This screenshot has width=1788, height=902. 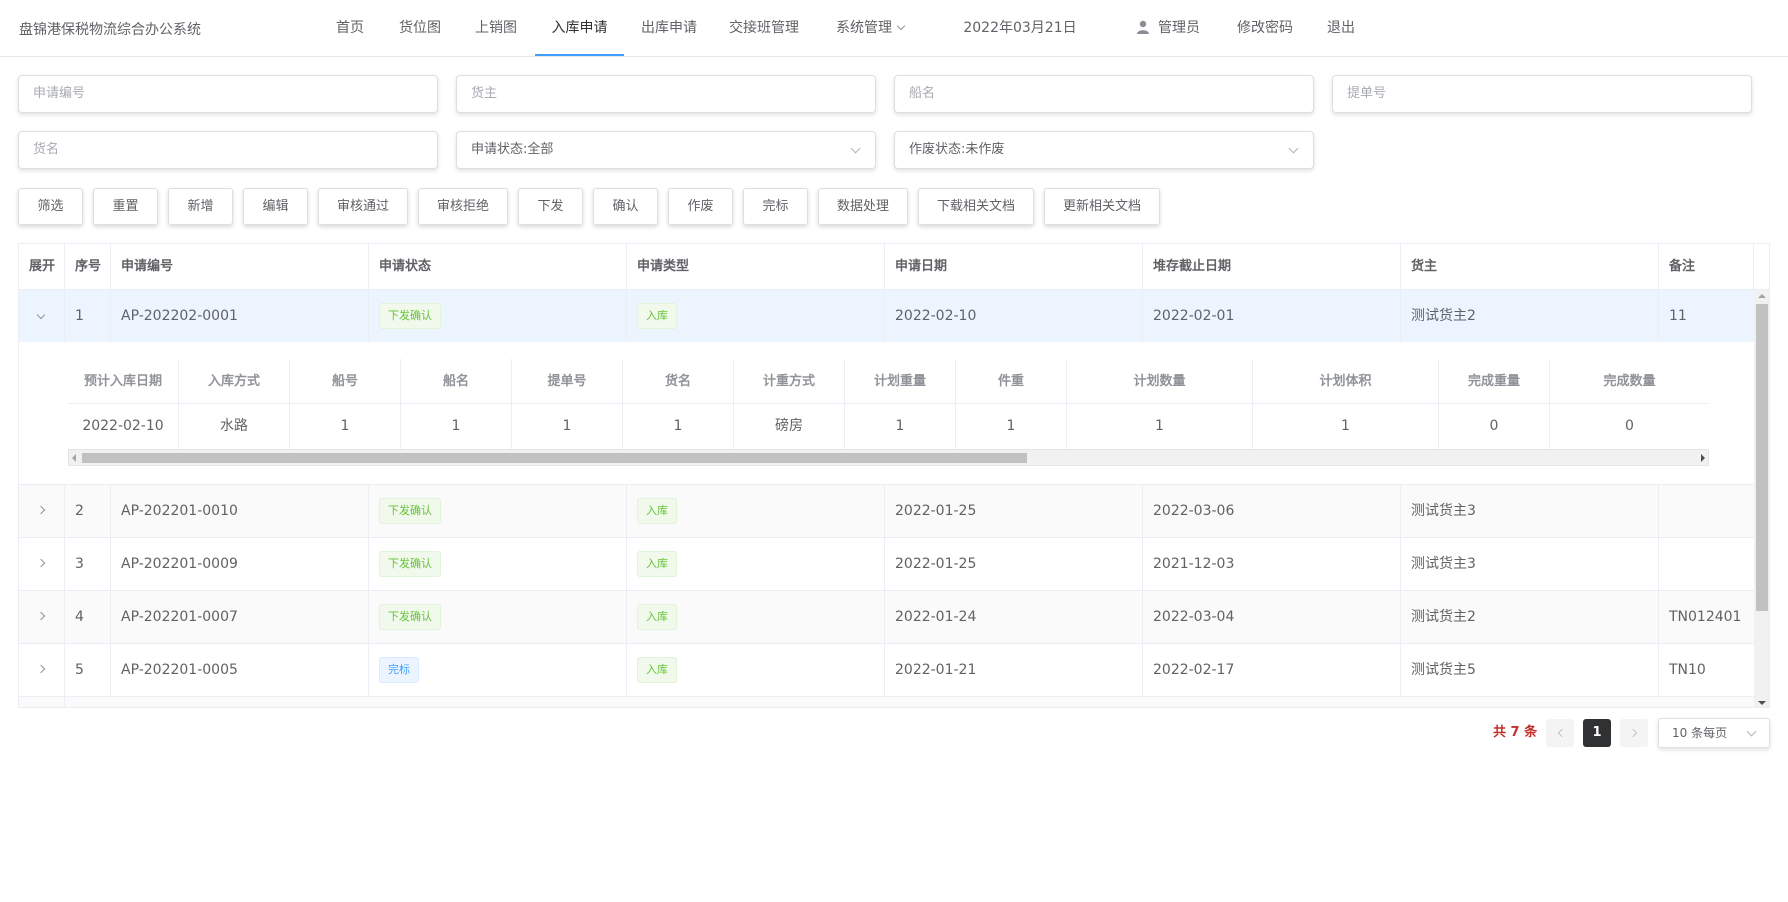 What do you see at coordinates (1706, 511) in the screenshot?
I see `cell-remark` at bounding box center [1706, 511].